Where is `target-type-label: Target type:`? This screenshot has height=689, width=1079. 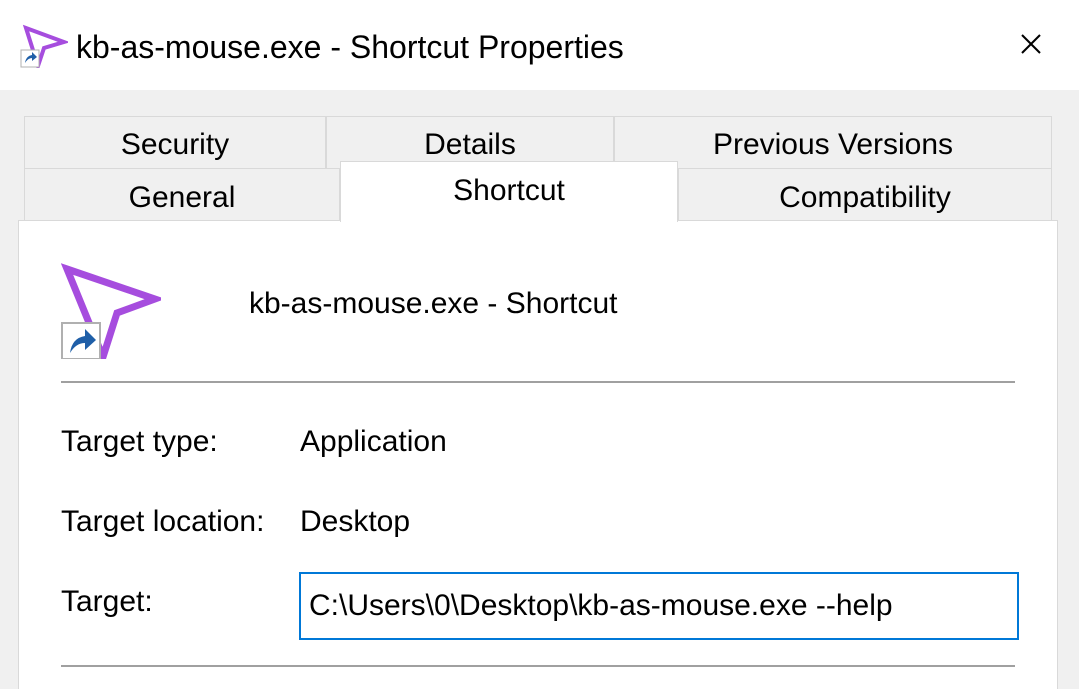 target-type-label: Target type: is located at coordinates (139, 441).